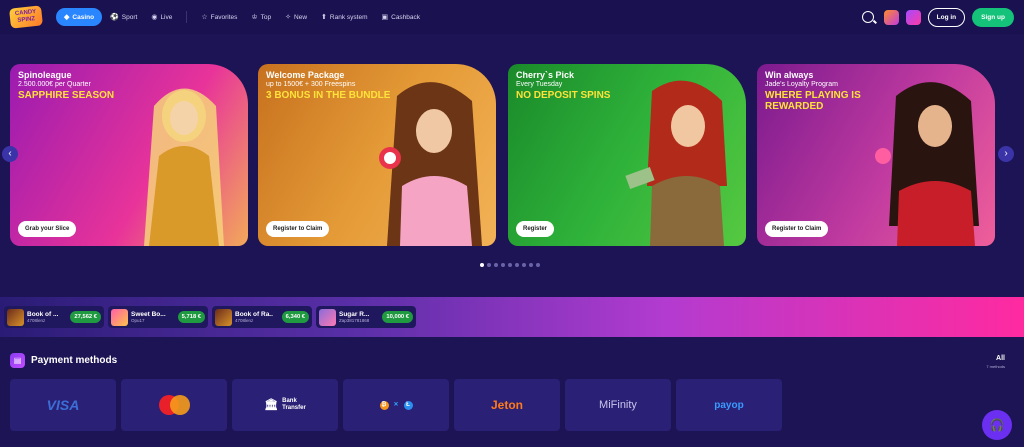 The width and height of the screenshot is (1024, 447). What do you see at coordinates (54, 84) in the screenshot?
I see `banner-subtitle: 2.500.000€ per Quarter` at bounding box center [54, 84].